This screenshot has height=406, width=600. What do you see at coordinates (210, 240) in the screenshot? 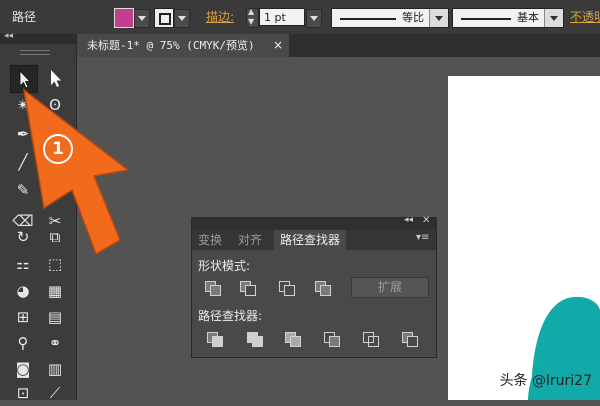
I see `tab-transform: 变换` at bounding box center [210, 240].